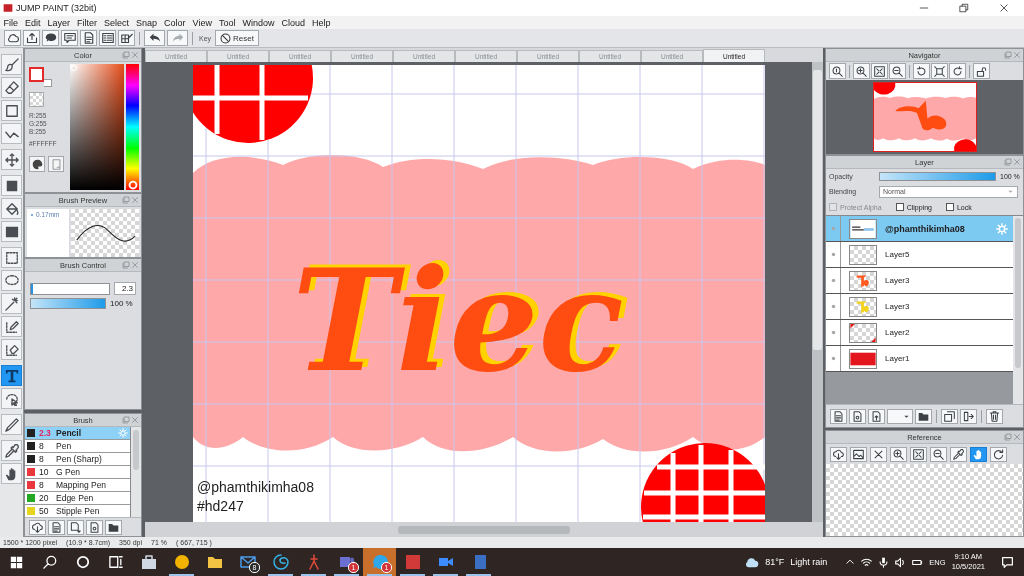  I want to click on layer-name: Layer1, so click(897, 358).